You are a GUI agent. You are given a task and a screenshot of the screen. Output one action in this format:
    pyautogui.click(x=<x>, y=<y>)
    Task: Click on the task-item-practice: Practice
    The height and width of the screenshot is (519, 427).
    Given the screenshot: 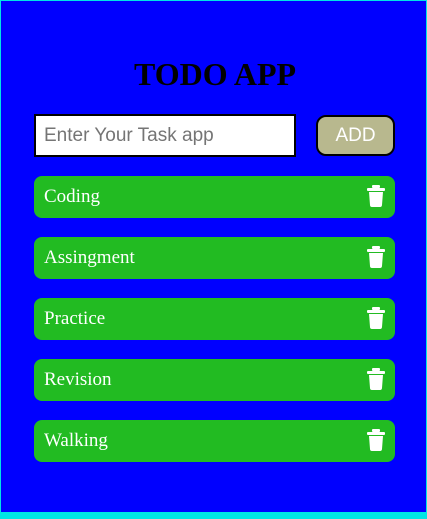 What is the action you would take?
    pyautogui.click(x=214, y=319)
    